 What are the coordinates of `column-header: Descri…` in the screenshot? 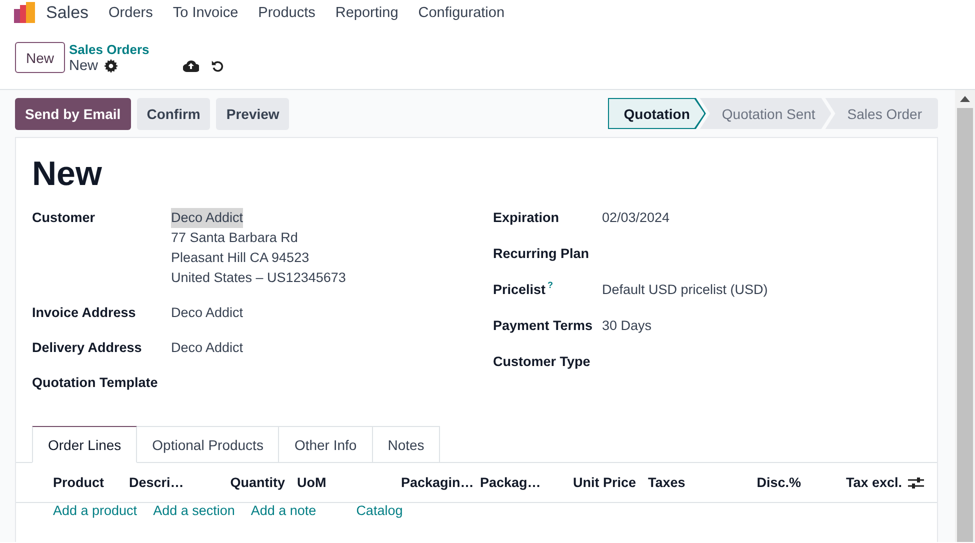 It's located at (153, 482).